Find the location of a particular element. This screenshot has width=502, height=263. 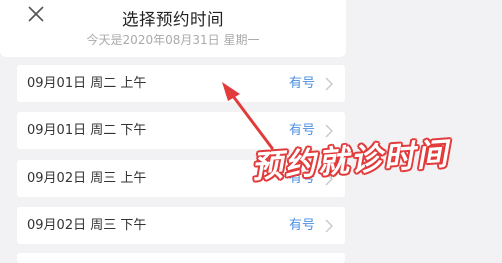

slot-date: 09月02日 周三 下午 is located at coordinates (87, 225).